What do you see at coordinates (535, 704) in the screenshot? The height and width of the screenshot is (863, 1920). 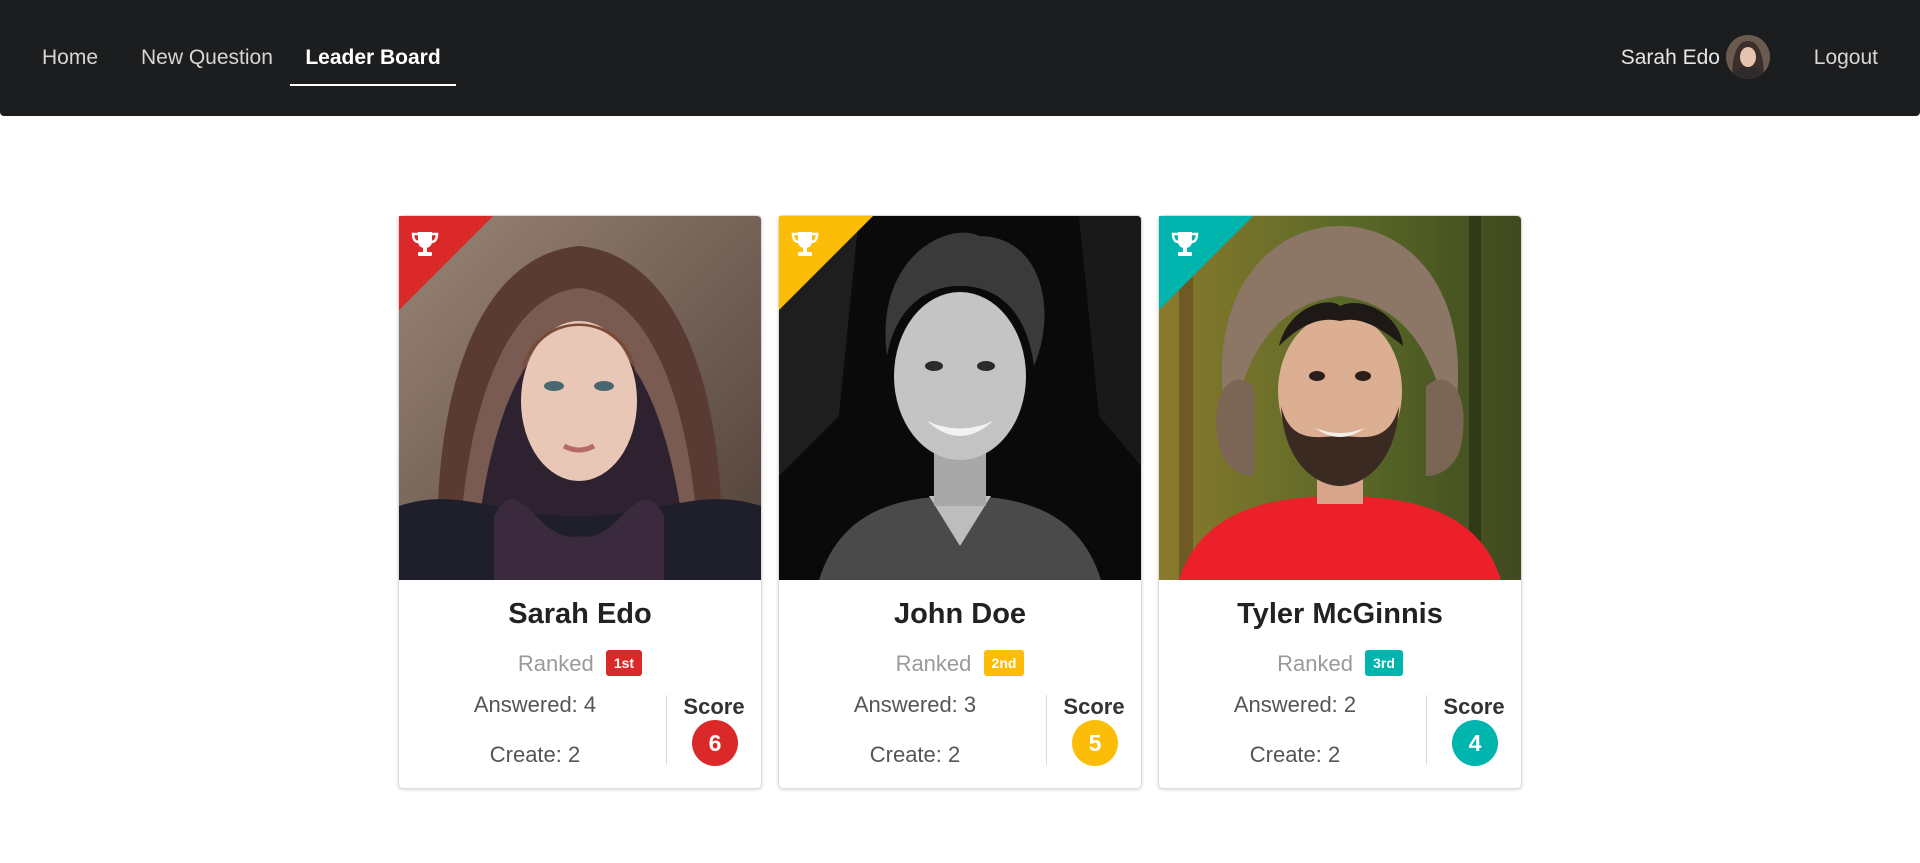 I see `answered-count: Answered: 4` at bounding box center [535, 704].